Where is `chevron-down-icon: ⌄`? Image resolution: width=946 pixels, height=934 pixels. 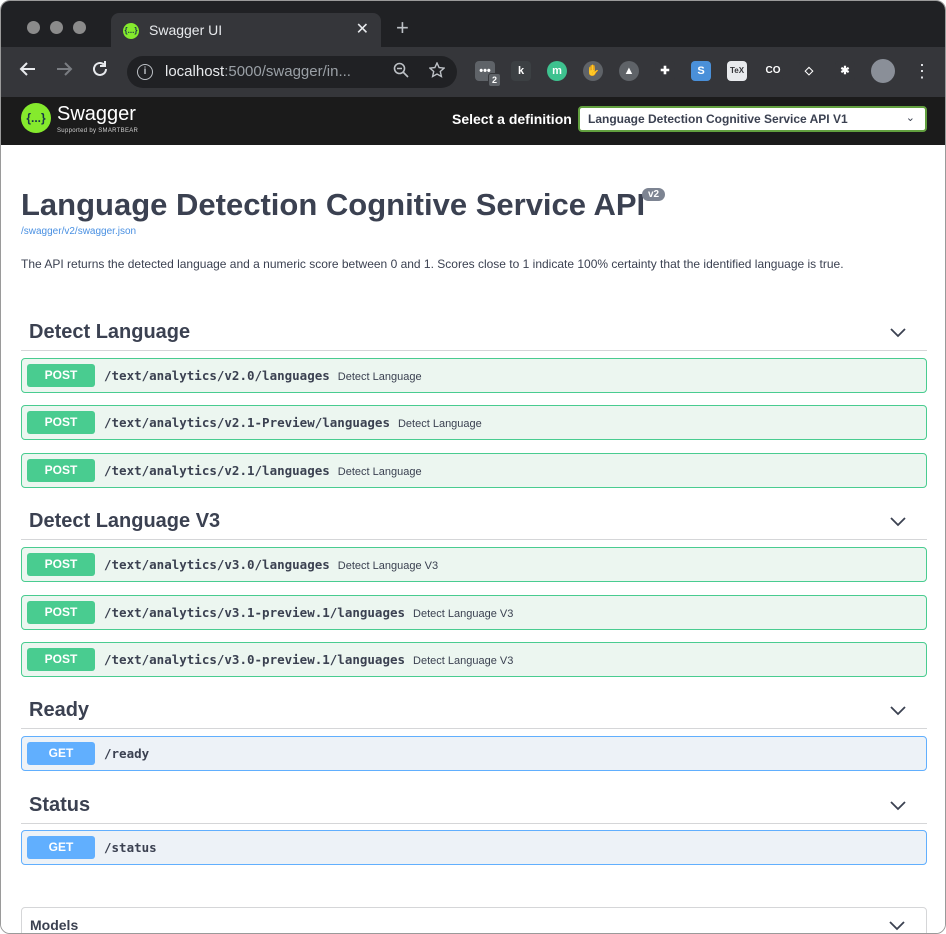 chevron-down-icon: ⌄ is located at coordinates (910, 118).